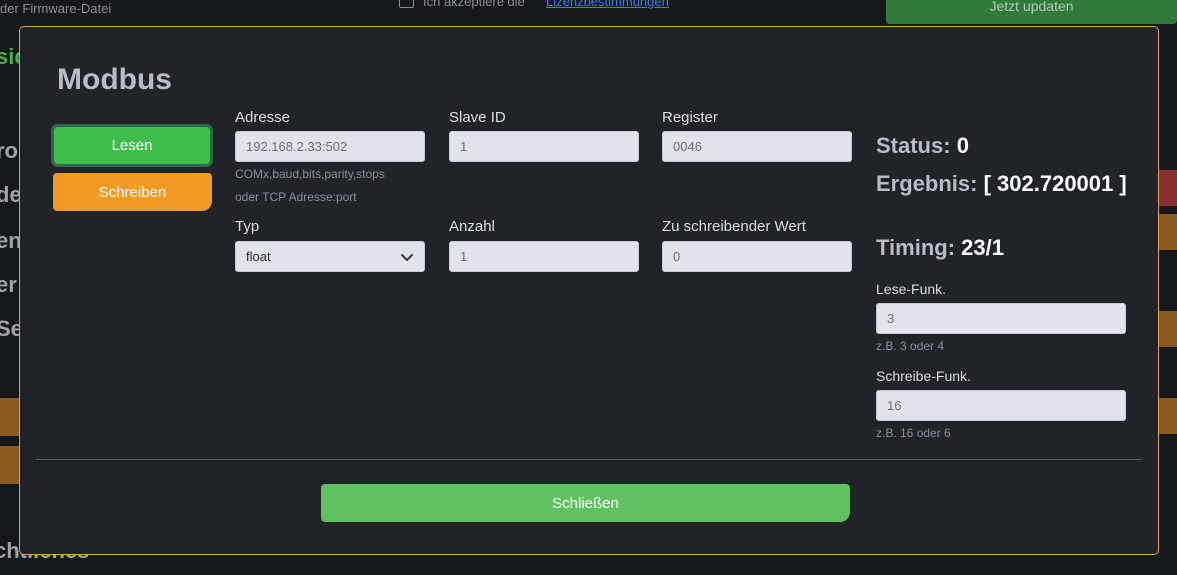  What do you see at coordinates (913, 145) in the screenshot?
I see `status-label: Status:` at bounding box center [913, 145].